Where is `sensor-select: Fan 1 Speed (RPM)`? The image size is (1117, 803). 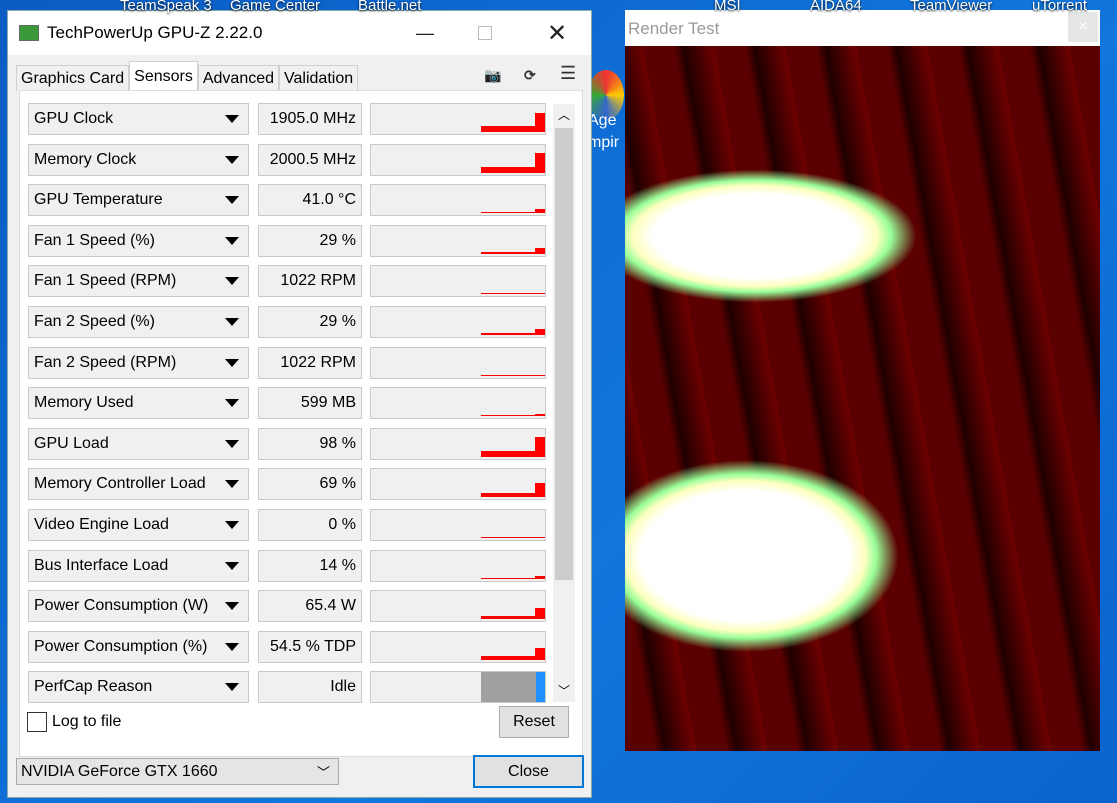 sensor-select: Fan 1 Speed (RPM) is located at coordinates (138, 281).